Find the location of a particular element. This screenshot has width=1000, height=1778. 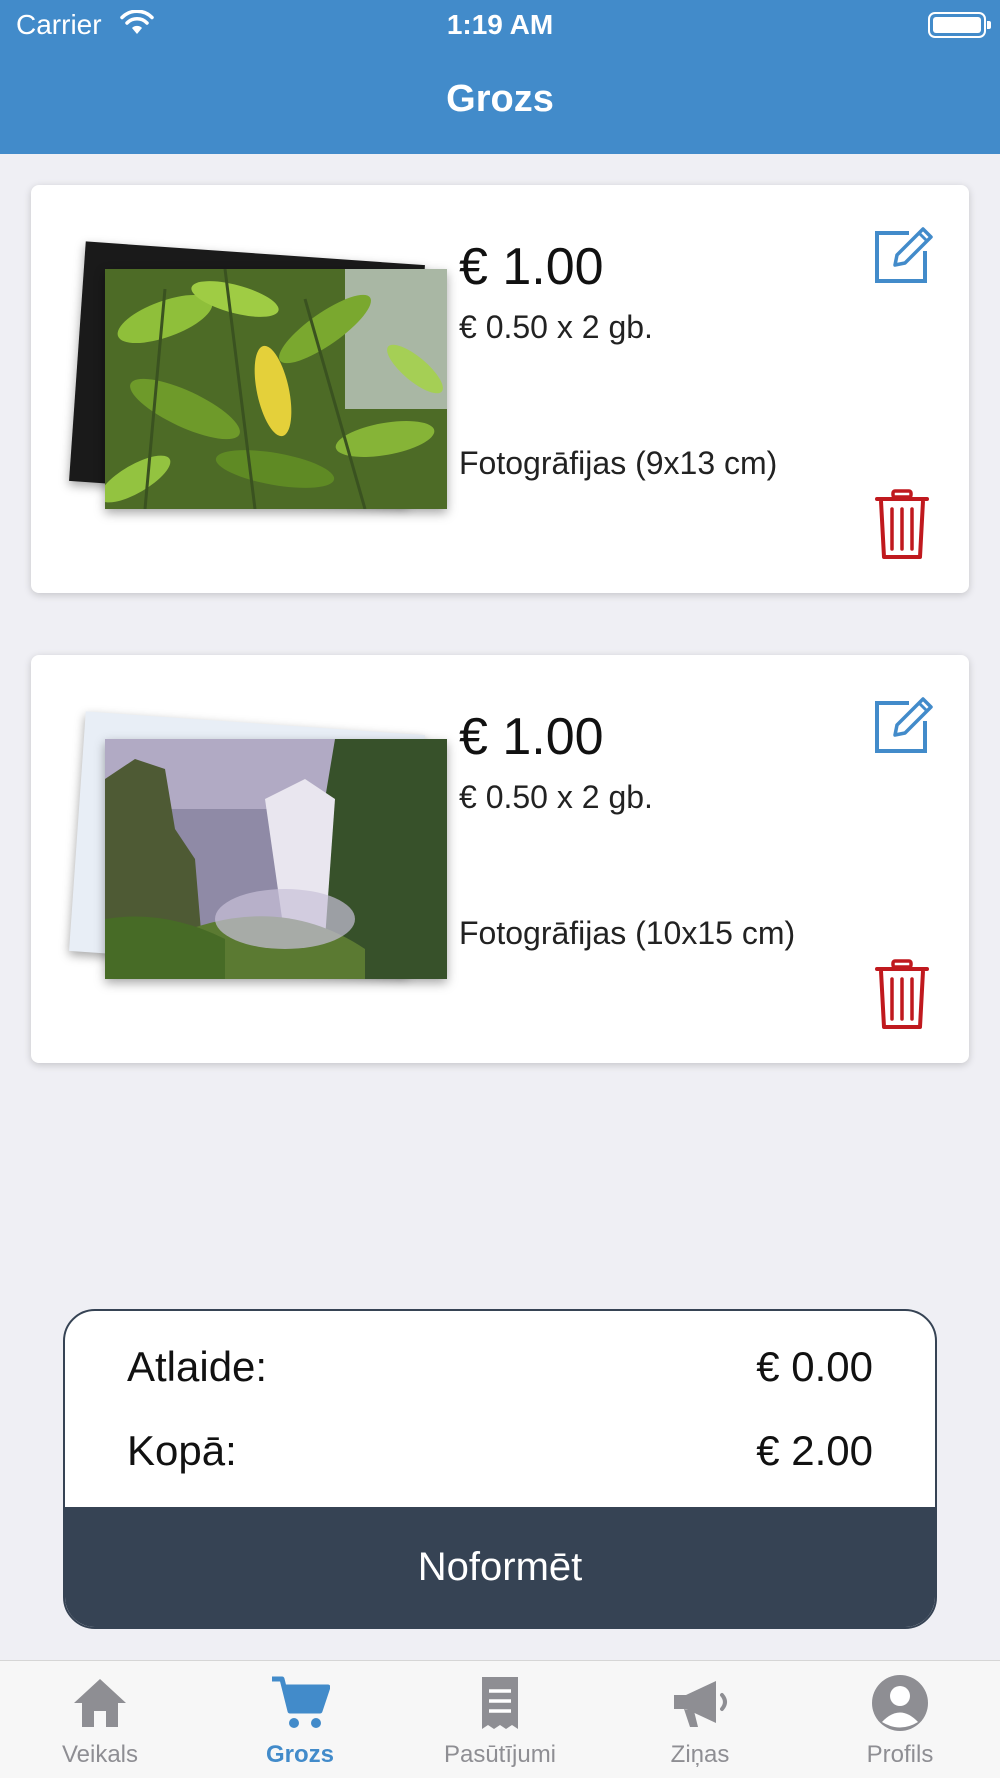

tab-label: Profils is located at coordinates (900, 1754).